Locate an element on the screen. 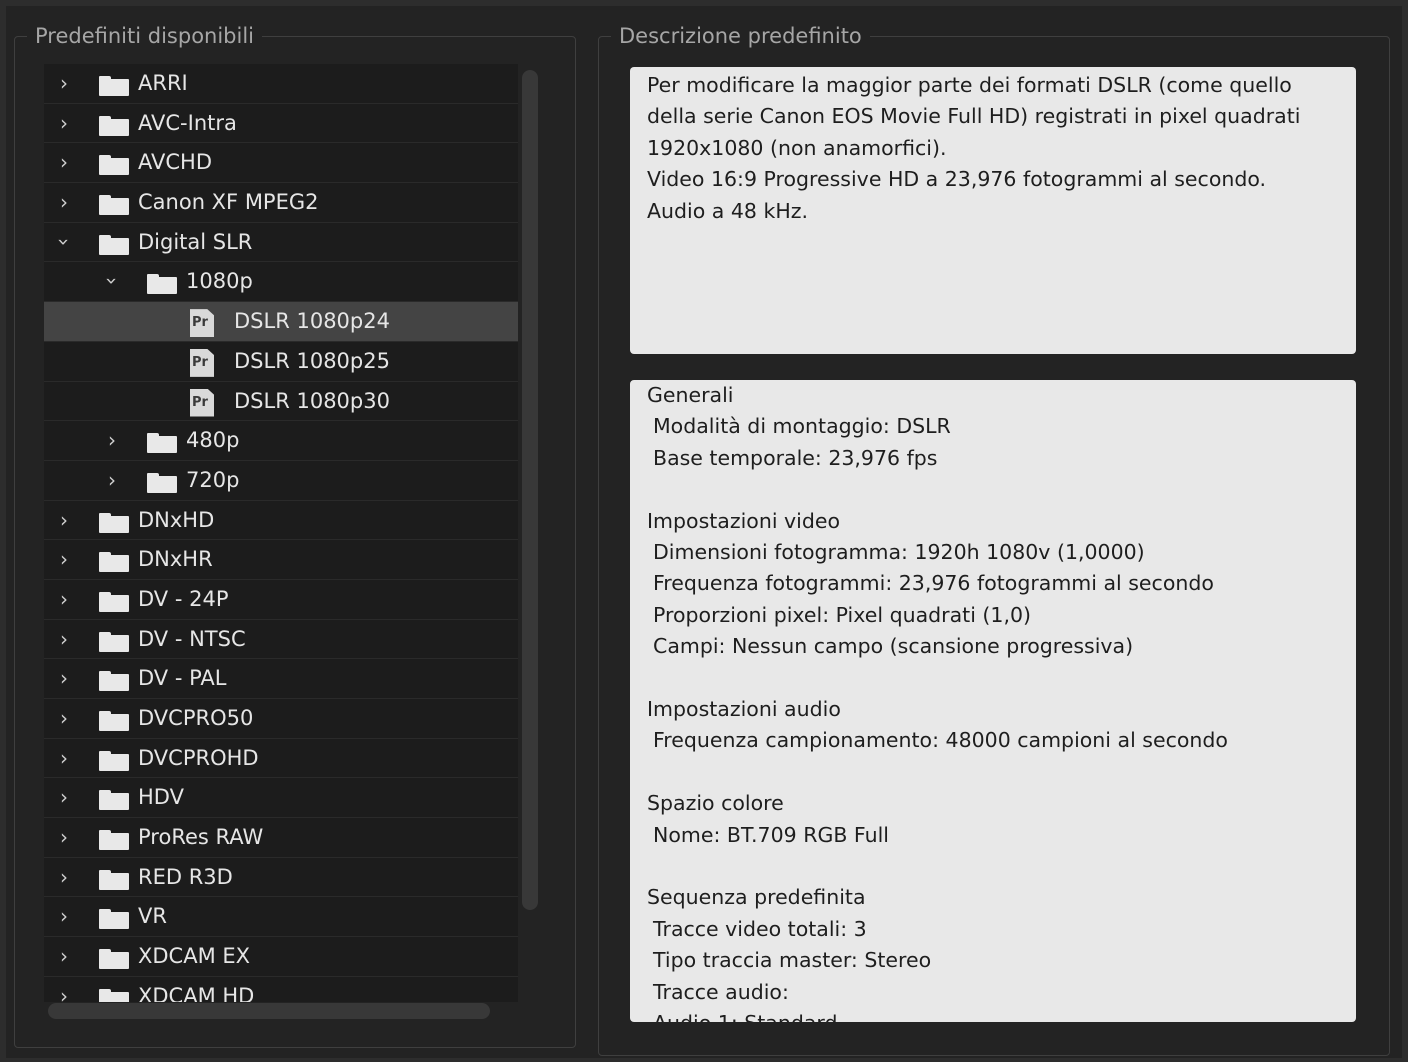  tree-item-label: XDCAM HD is located at coordinates (196, 992).